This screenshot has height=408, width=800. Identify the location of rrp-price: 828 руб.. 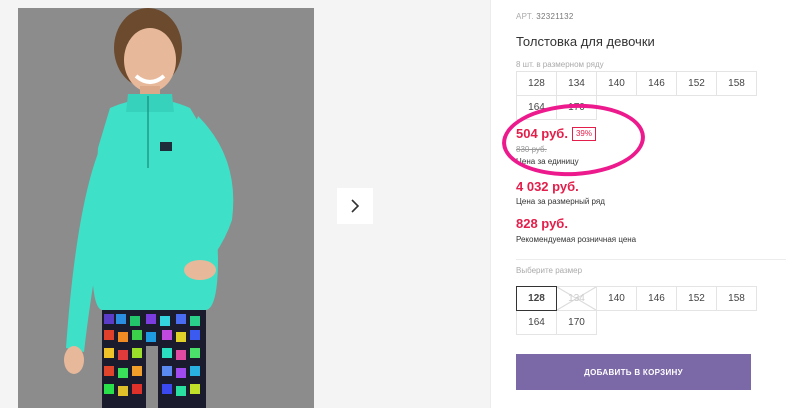
(542, 223).